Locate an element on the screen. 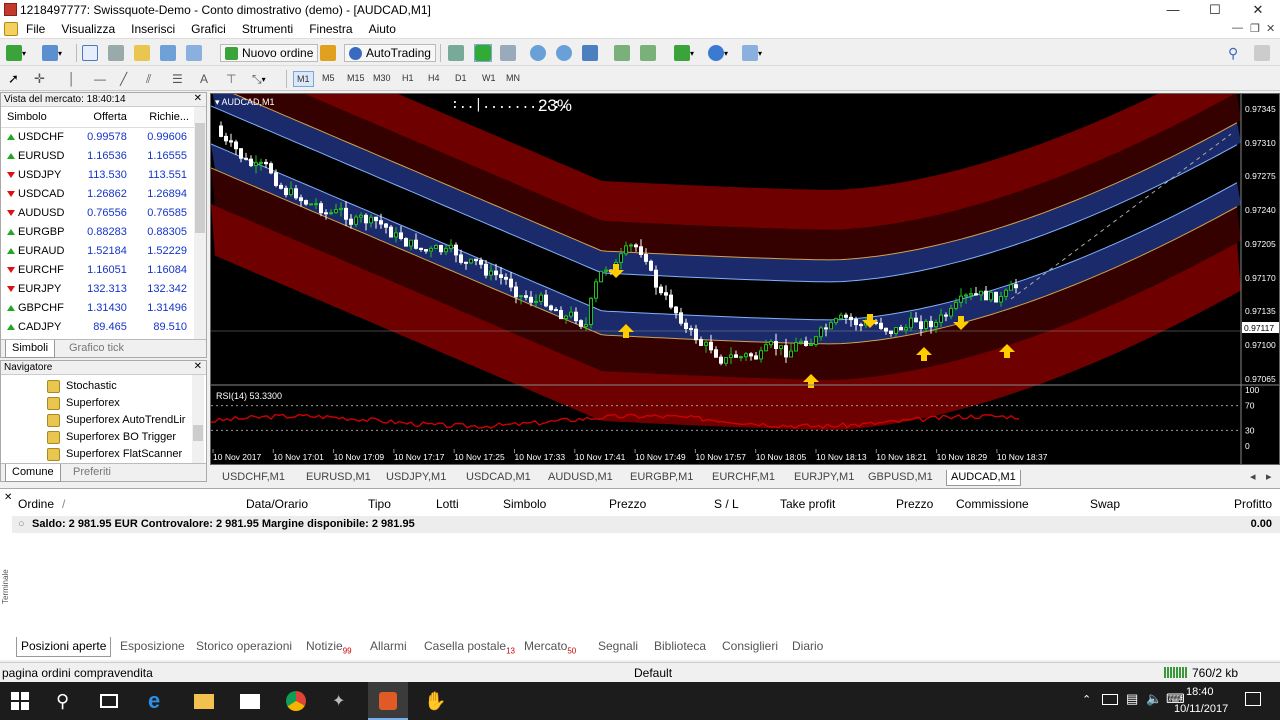  chart-tab: EURUSD,M1 is located at coordinates (338, 478).